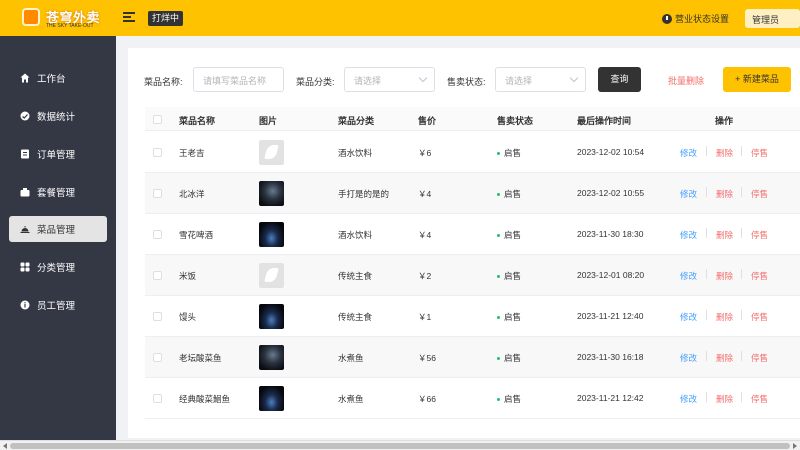 Image resolution: width=800 pixels, height=450 pixels. What do you see at coordinates (425, 276) in the screenshot?
I see `dish-price: ￥2` at bounding box center [425, 276].